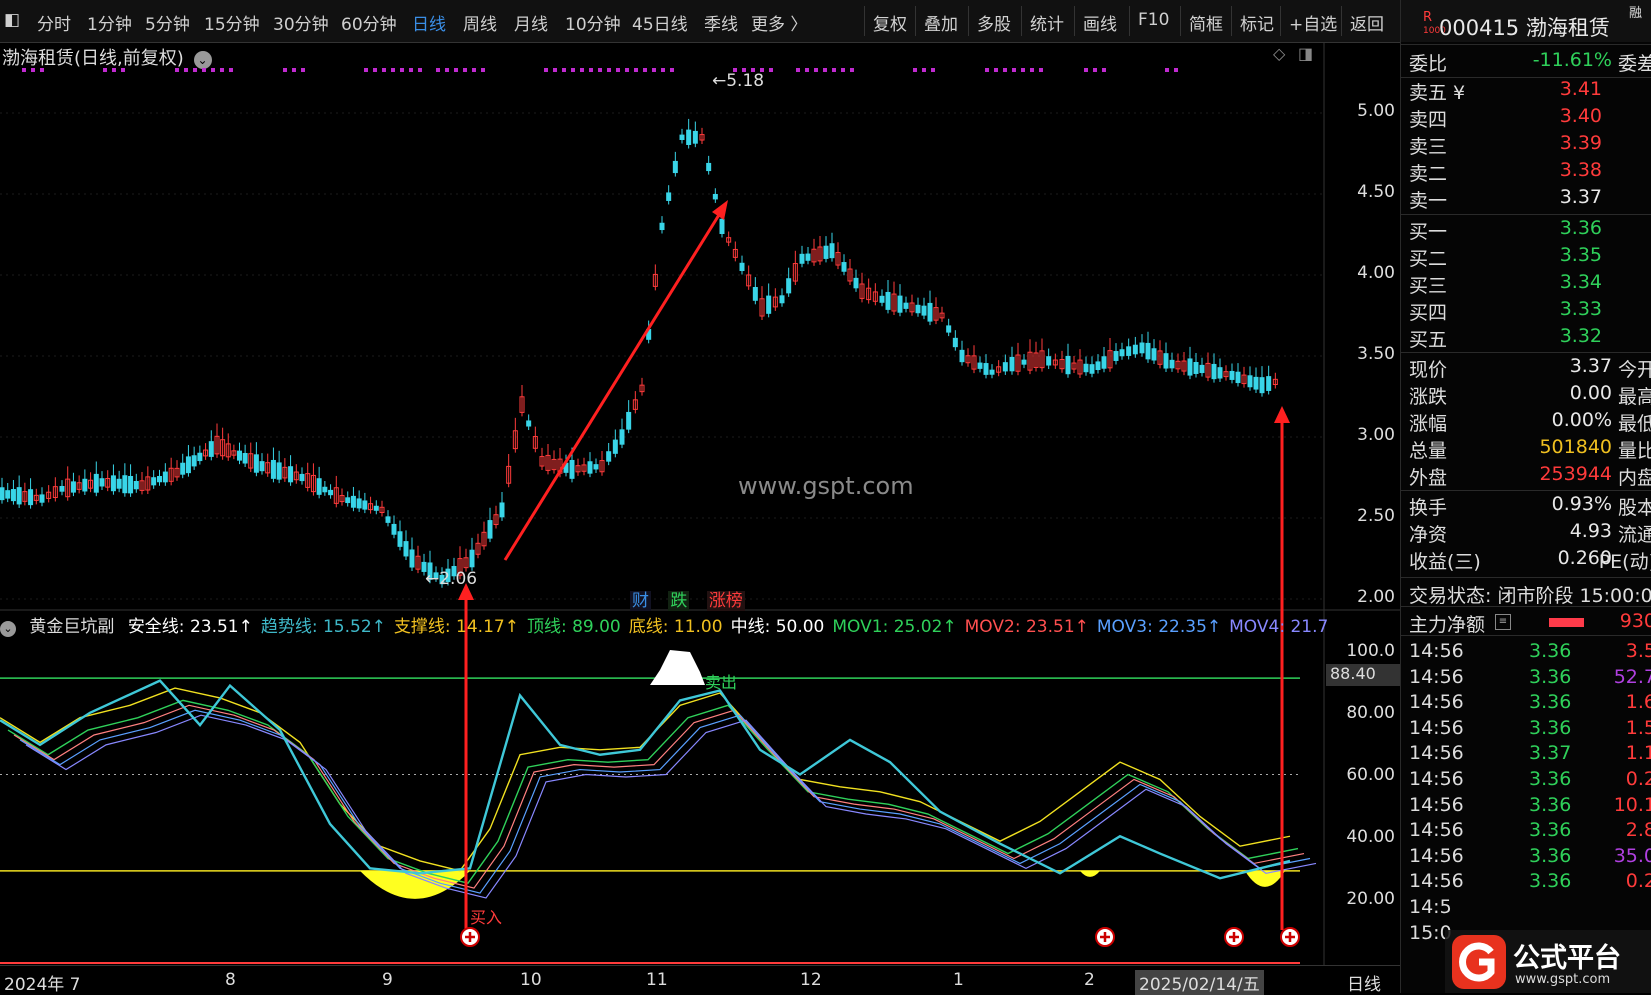  I want to click on event-tag-0: 财, so click(640, 601).